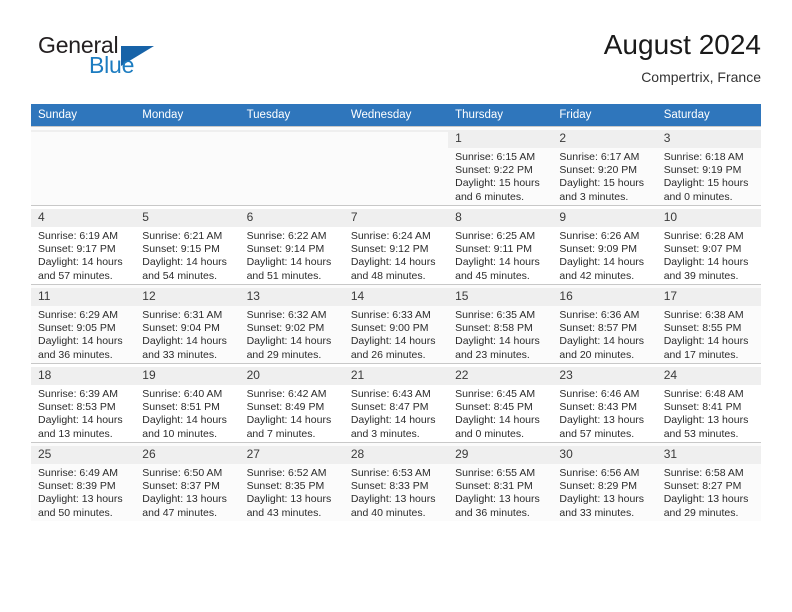 This screenshot has width=792, height=612. What do you see at coordinates (181, 407) in the screenshot?
I see `sunset-text: Sunset: 8:51 PM` at bounding box center [181, 407].